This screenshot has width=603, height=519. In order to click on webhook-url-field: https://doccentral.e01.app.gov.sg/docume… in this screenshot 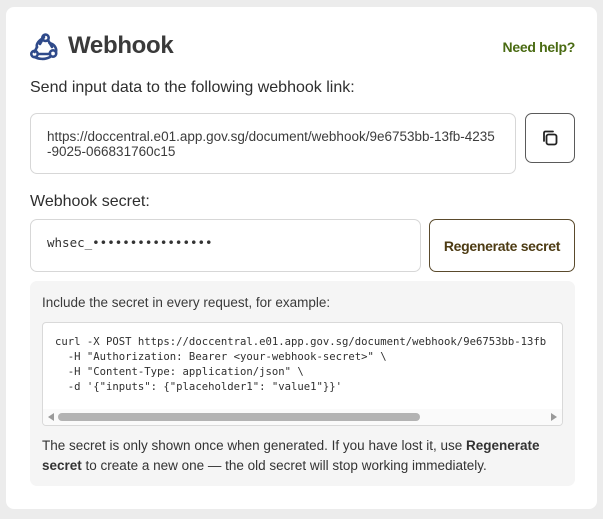, I will do `click(273, 143)`.